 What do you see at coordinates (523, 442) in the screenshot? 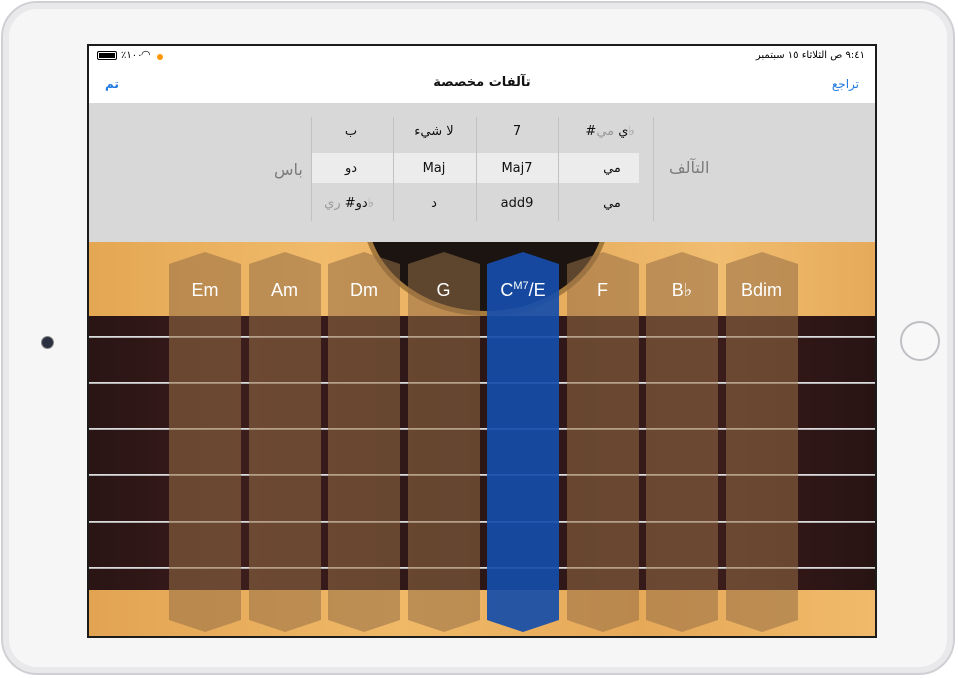
I see `chord-strip-4: CM7/E` at bounding box center [523, 442].